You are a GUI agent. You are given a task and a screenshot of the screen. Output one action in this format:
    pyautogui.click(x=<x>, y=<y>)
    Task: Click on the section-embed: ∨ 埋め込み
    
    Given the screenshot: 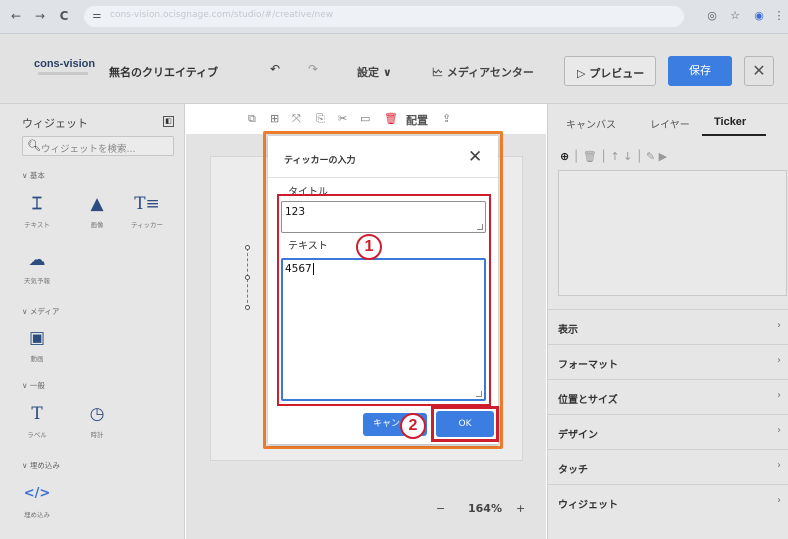 What is the action you would take?
    pyautogui.click(x=41, y=465)
    